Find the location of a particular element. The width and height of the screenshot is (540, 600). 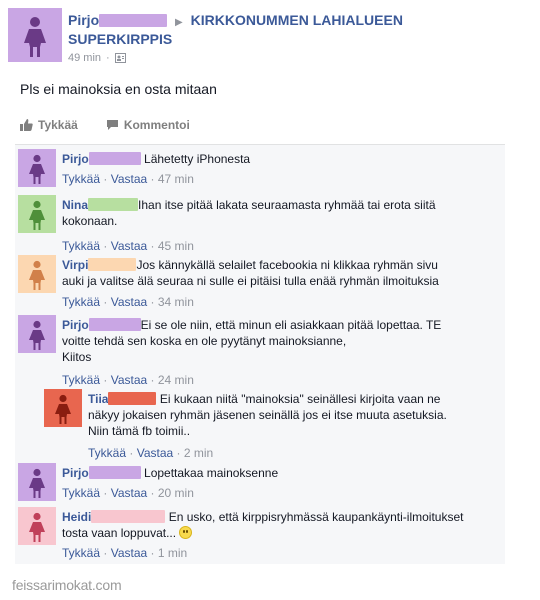

post-header: Pirjo ▶ KIRKKONUMMEN LAHIALUEEN is located at coordinates (235, 21).